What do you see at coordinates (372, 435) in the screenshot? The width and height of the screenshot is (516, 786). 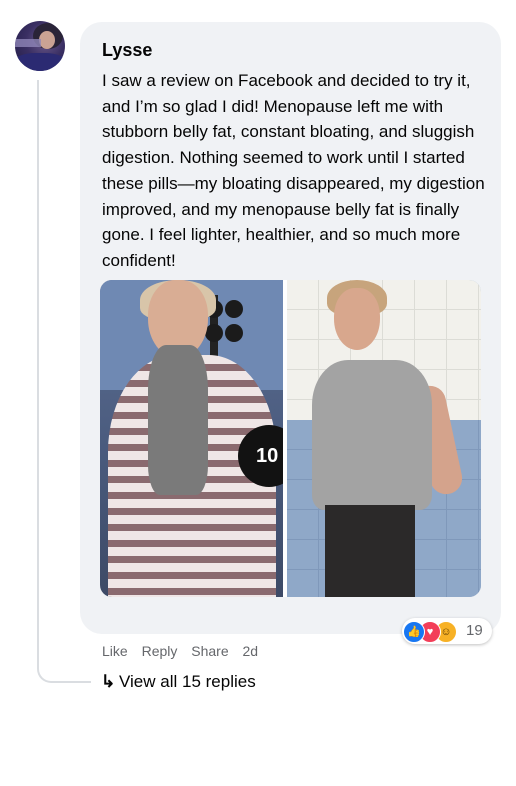 I see `grey-tshirt` at bounding box center [372, 435].